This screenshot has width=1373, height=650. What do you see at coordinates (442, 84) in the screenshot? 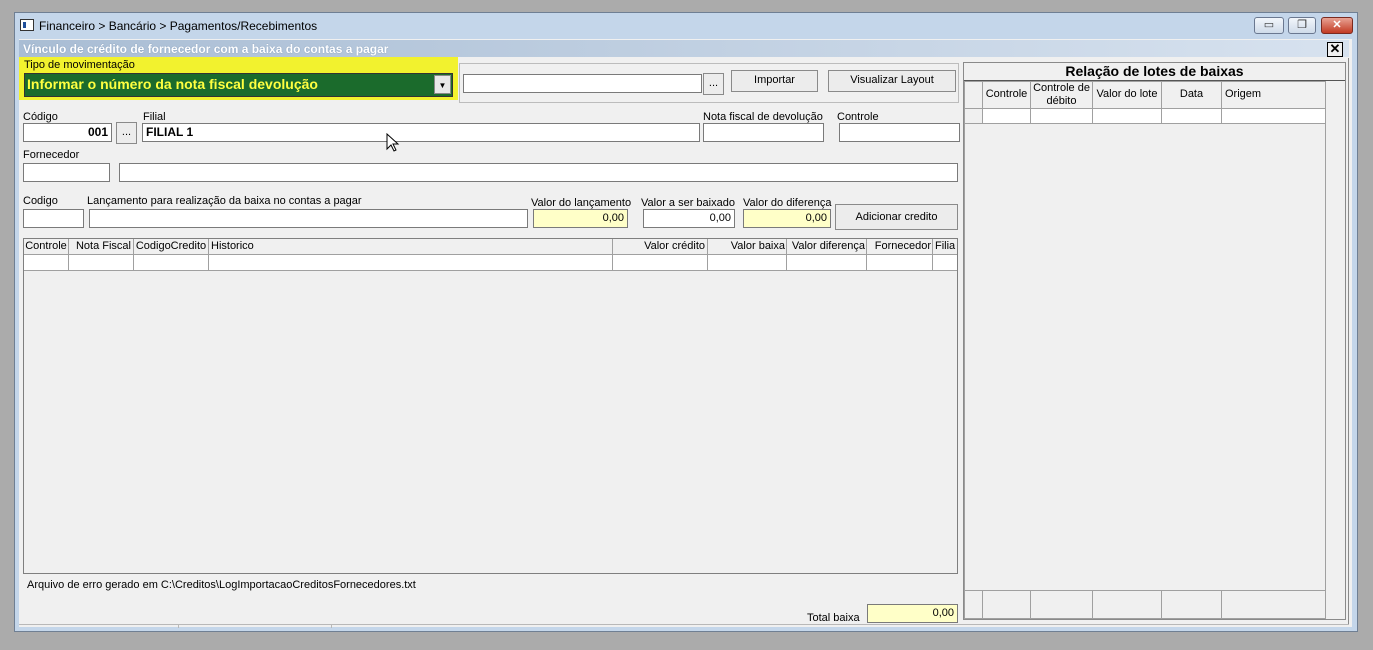
I see `chevron-down-icon: ▼` at bounding box center [442, 84].